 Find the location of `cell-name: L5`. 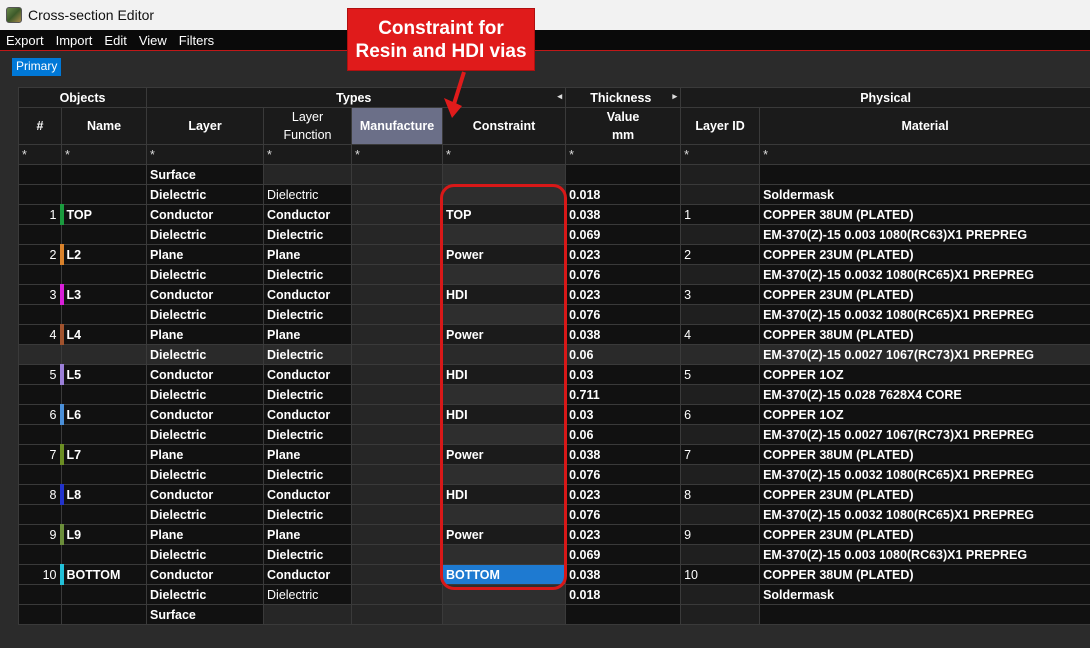

cell-name: L5 is located at coordinates (103, 374).